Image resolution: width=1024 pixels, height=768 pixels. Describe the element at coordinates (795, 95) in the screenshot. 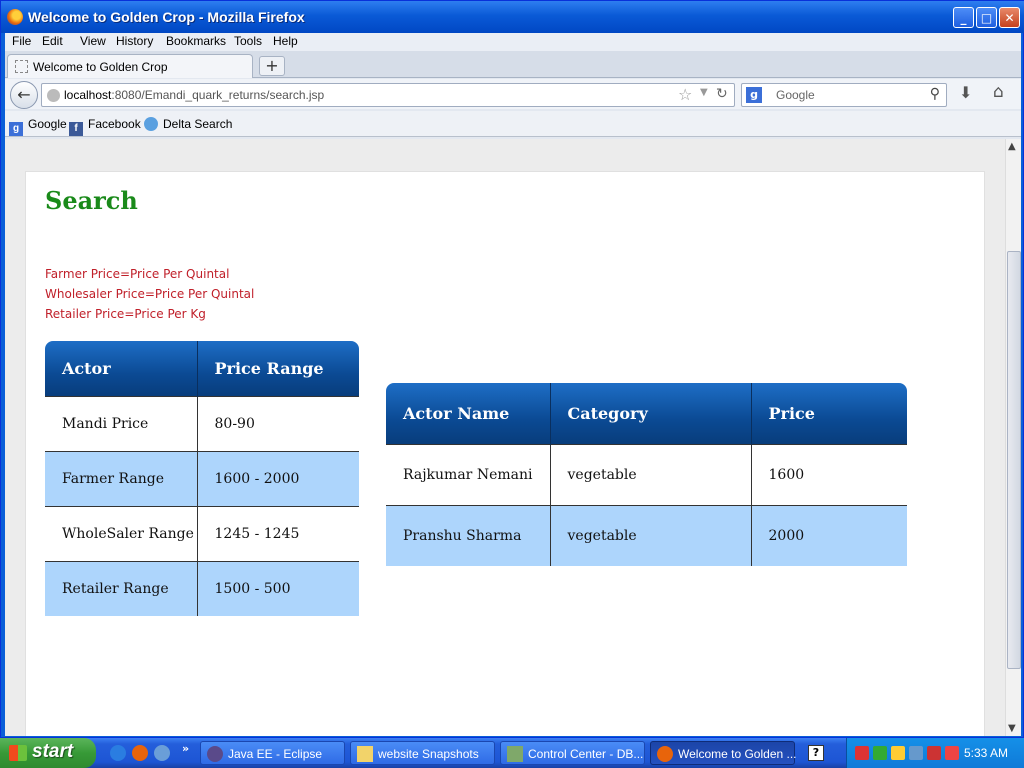

I see `search-input: Google` at that location.